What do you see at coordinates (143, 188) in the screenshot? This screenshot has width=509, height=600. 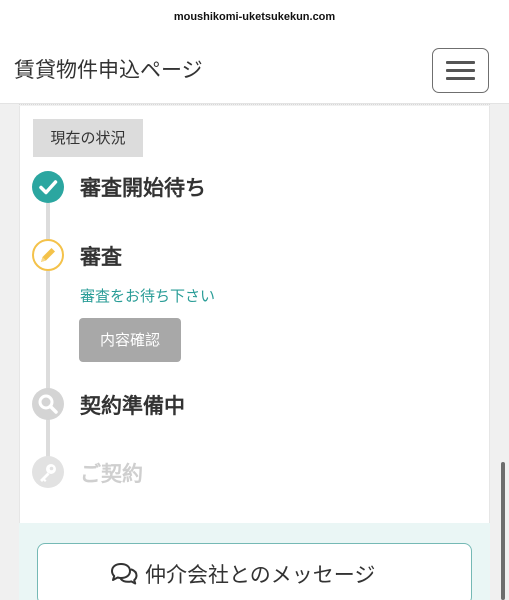 I see `step-label-screening-waiting: 審査開始待ち` at bounding box center [143, 188].